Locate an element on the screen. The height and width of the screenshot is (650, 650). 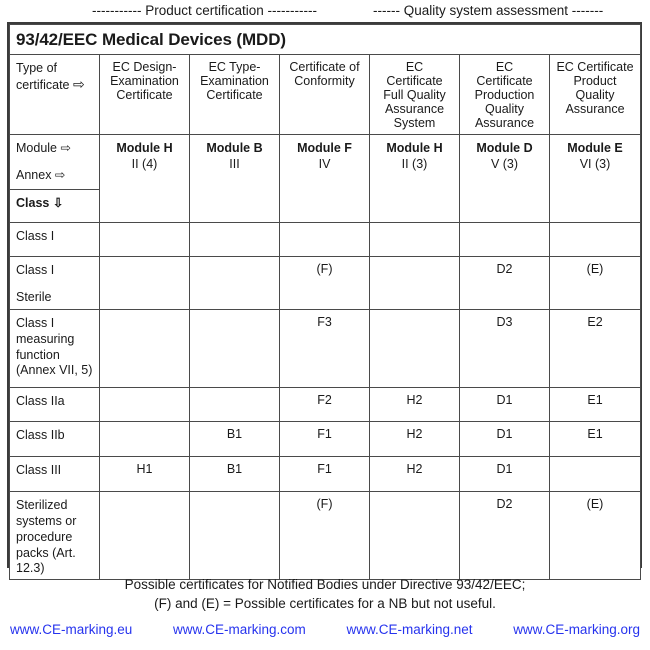
module-cell-full-quality: Module H II (3) is located at coordinates (414, 178).